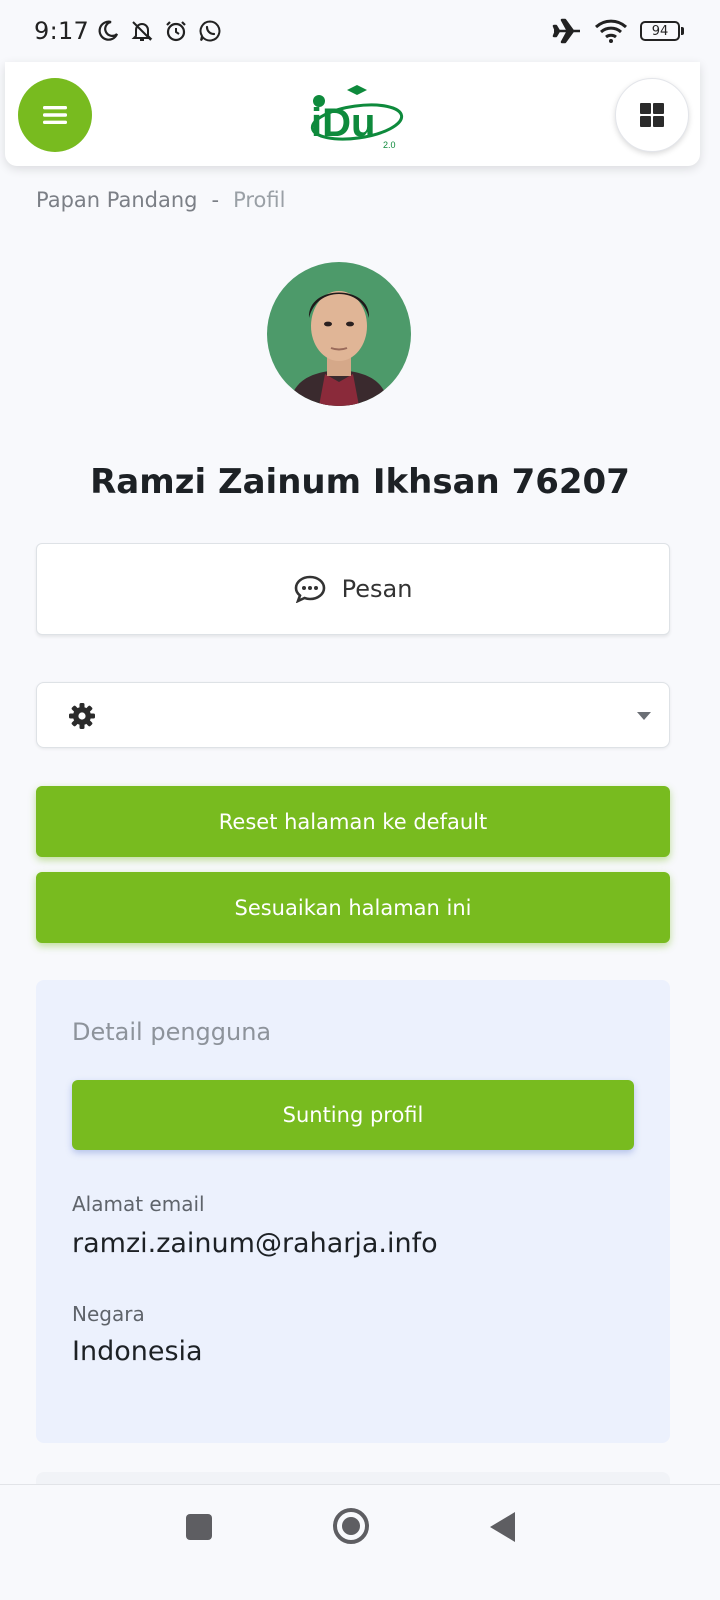 This screenshot has height=1600, width=720. Describe the element at coordinates (309, 589) in the screenshot. I see `chat-icon` at that location.